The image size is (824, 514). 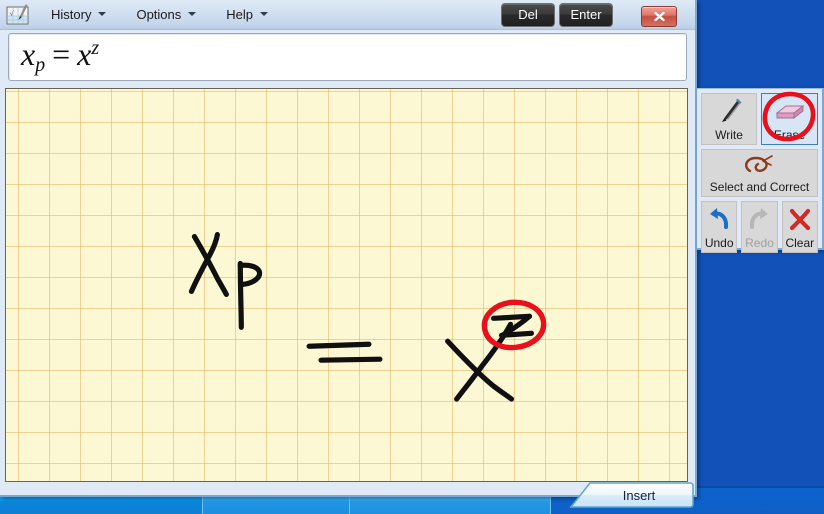 I want to click on preview-base-2: x, so click(x=84, y=54).